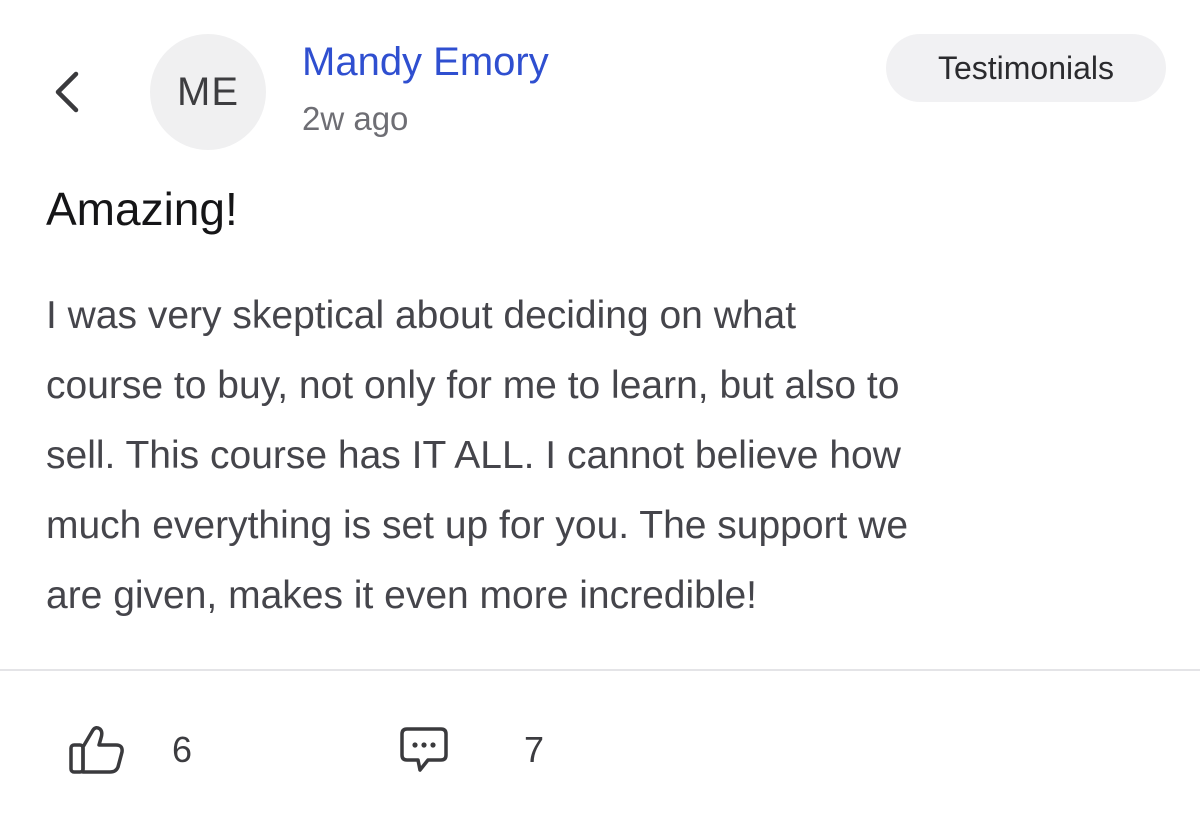 This screenshot has width=1200, height=824. I want to click on avatar: ME, so click(208, 92).